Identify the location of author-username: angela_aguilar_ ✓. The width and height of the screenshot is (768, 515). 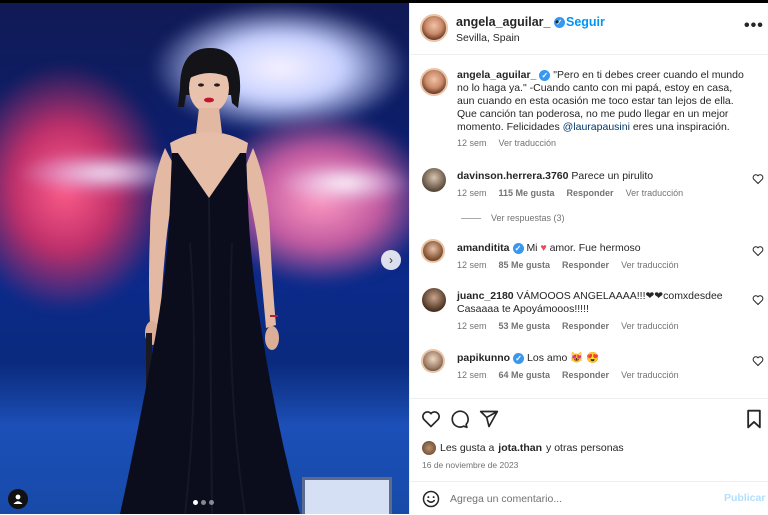
(510, 22).